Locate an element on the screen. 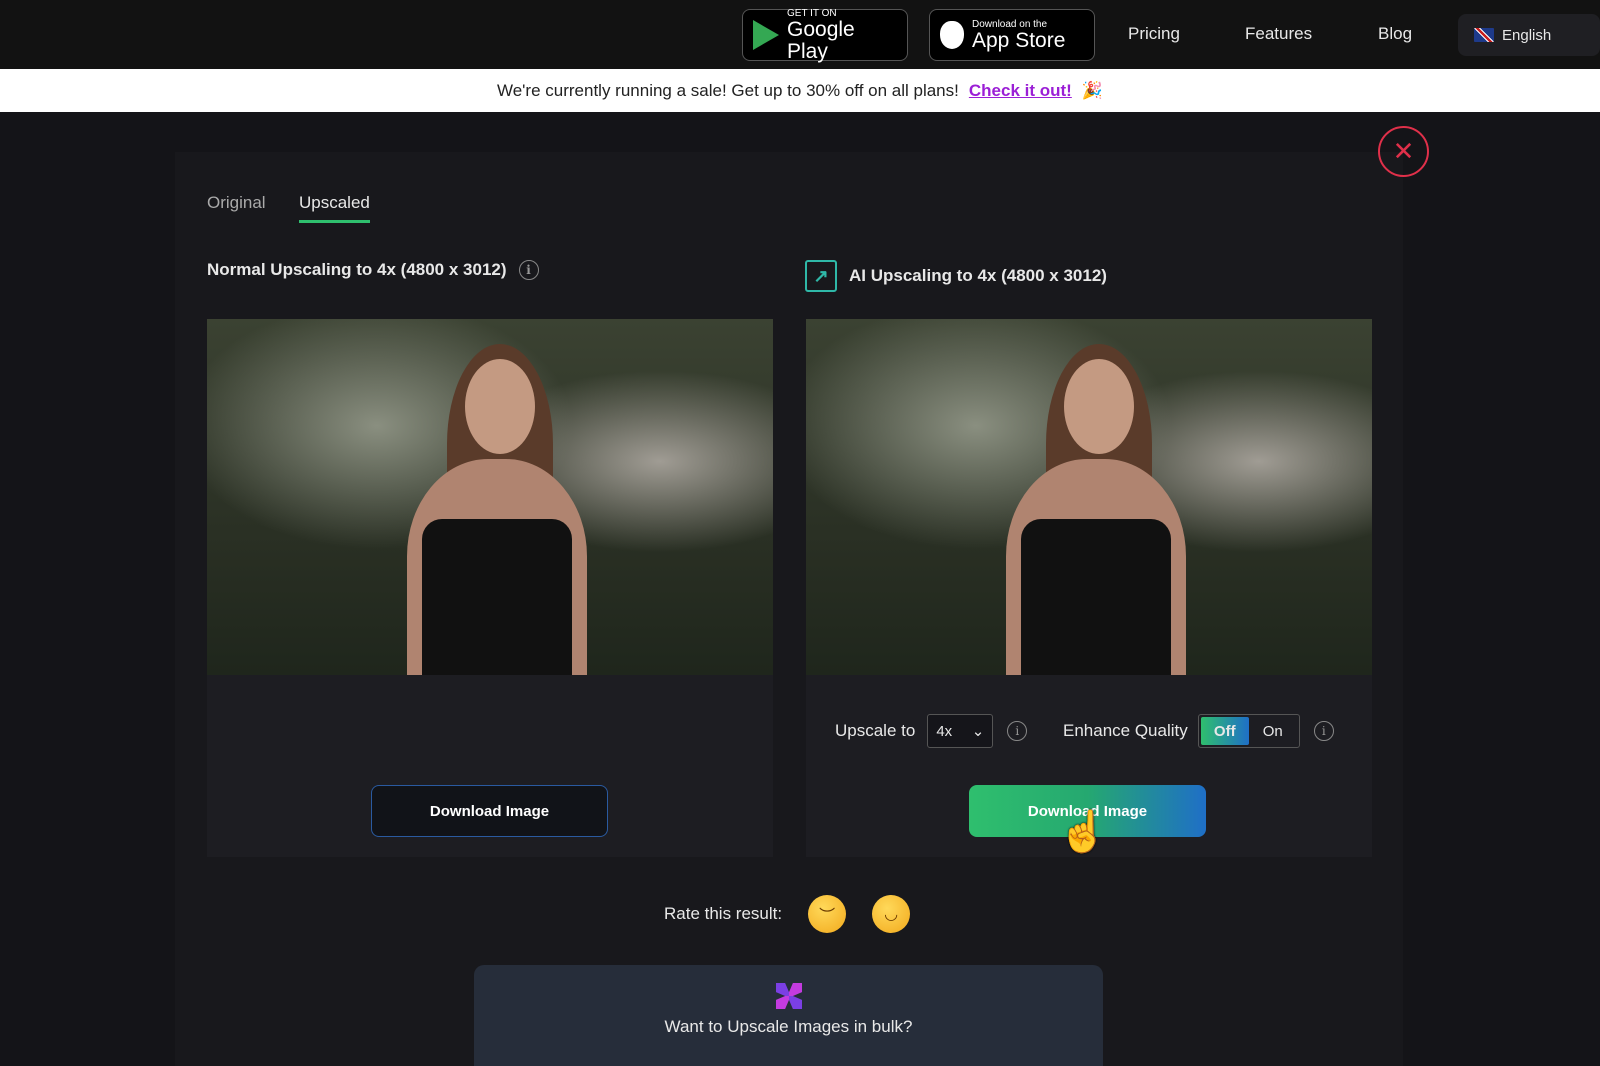 This screenshot has width=1600, height=1066. google-play-button: GET IT ON Google Play is located at coordinates (825, 35).